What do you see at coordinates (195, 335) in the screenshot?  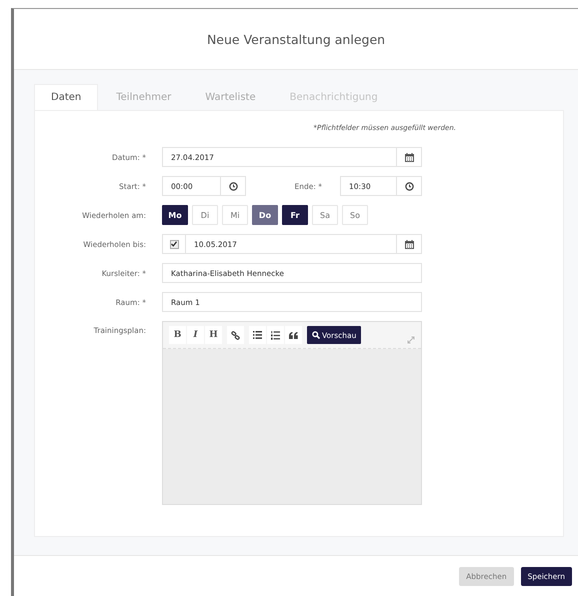 I see `italic-button: I` at bounding box center [195, 335].